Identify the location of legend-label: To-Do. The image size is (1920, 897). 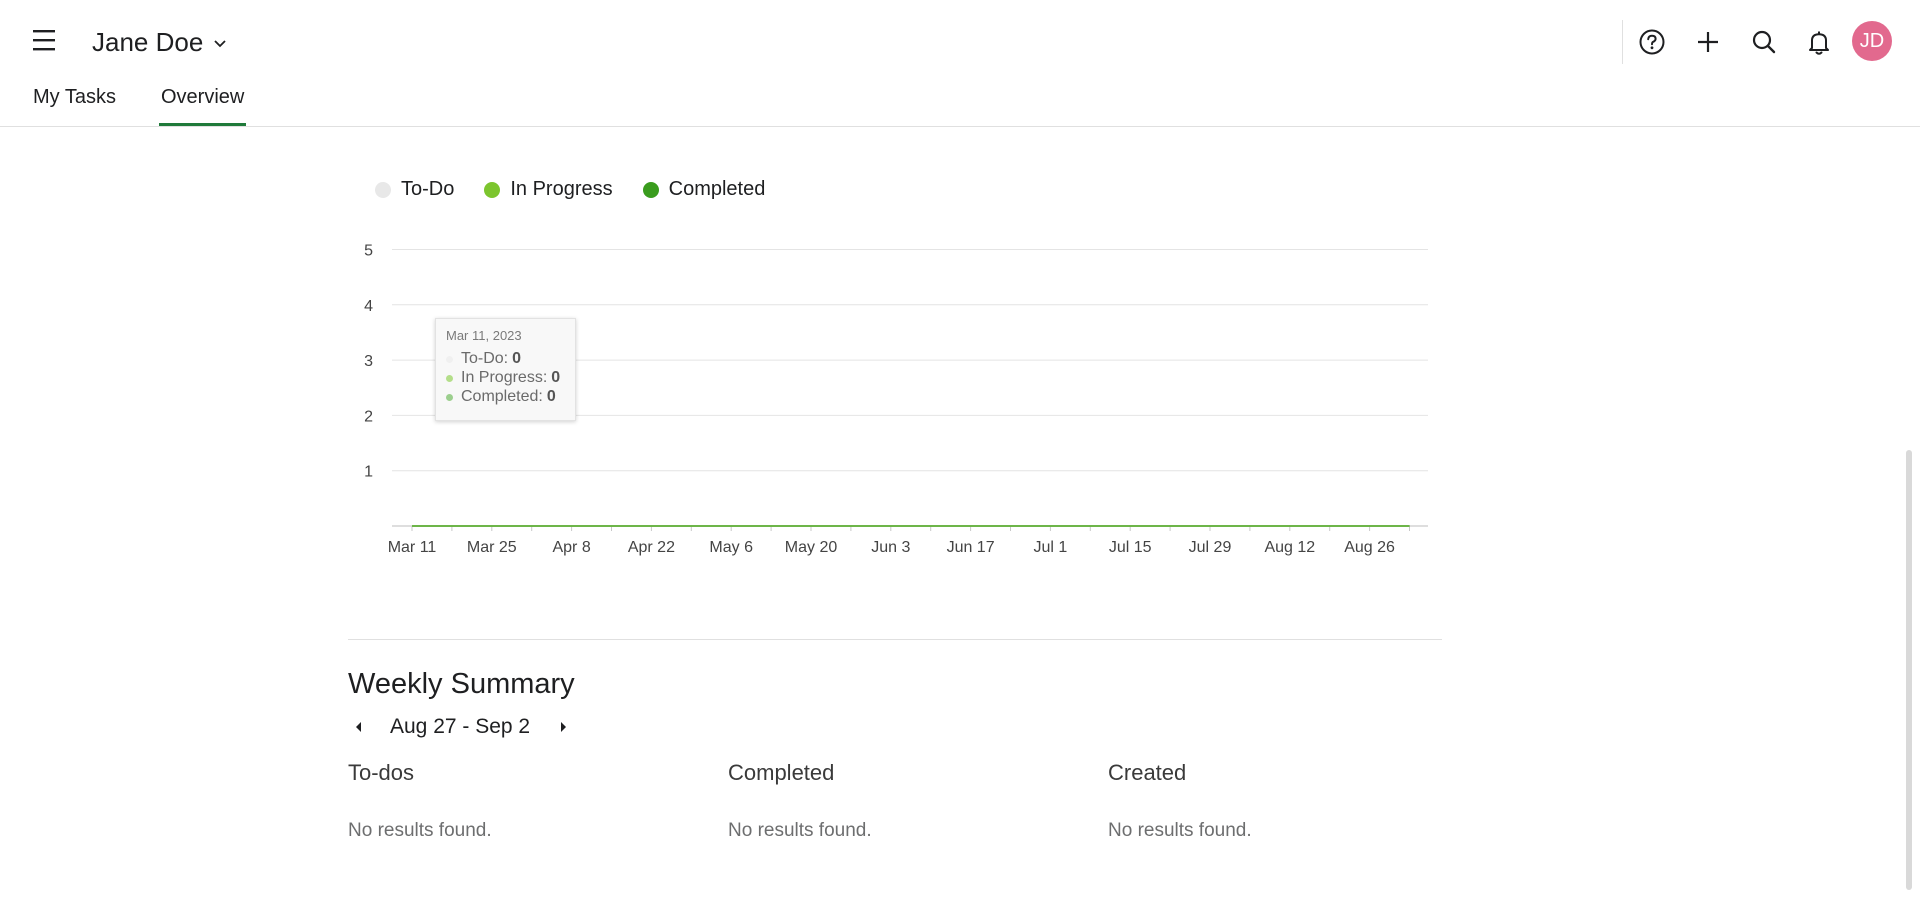
(428, 189).